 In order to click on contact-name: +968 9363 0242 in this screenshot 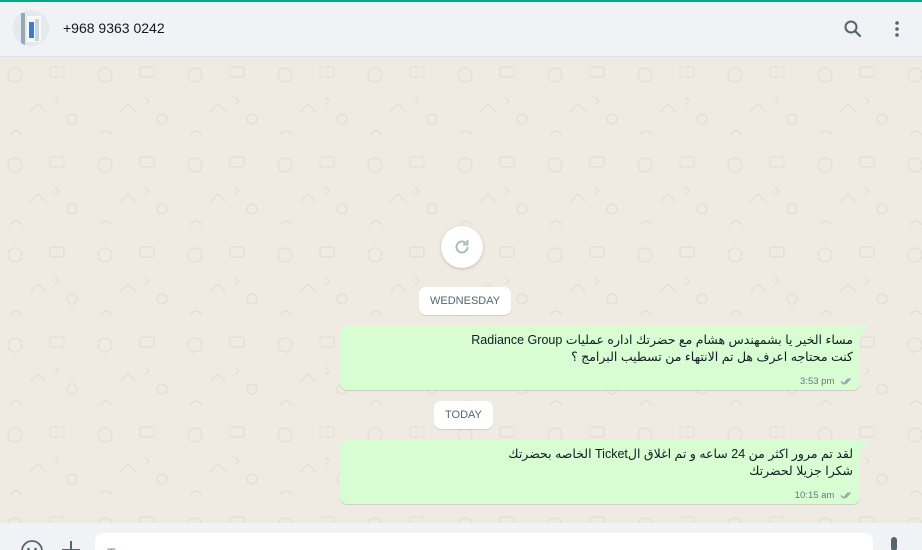, I will do `click(114, 28)`.